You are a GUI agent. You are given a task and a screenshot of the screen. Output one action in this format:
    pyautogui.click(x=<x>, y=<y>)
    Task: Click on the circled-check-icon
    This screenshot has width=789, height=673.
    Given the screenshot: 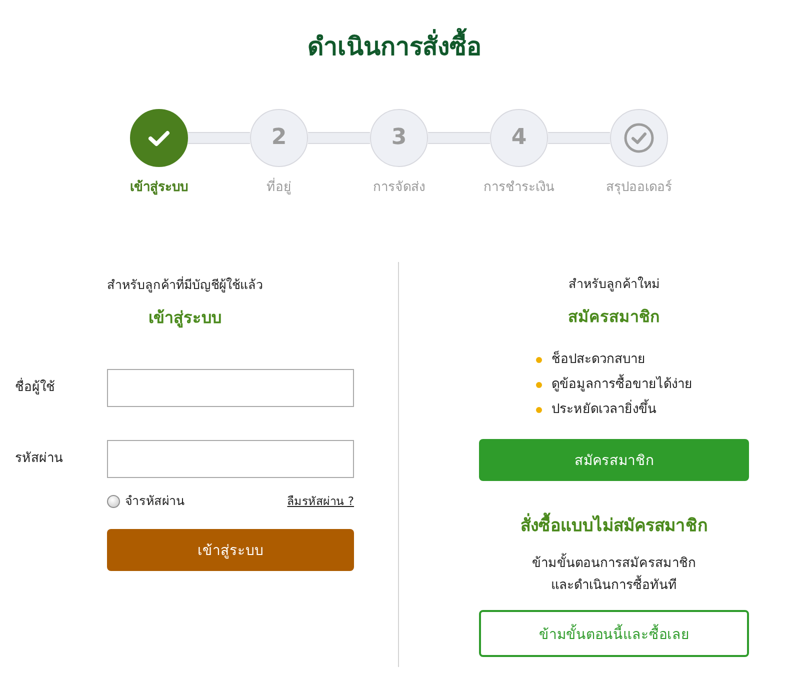 What is the action you would take?
    pyautogui.click(x=639, y=138)
    